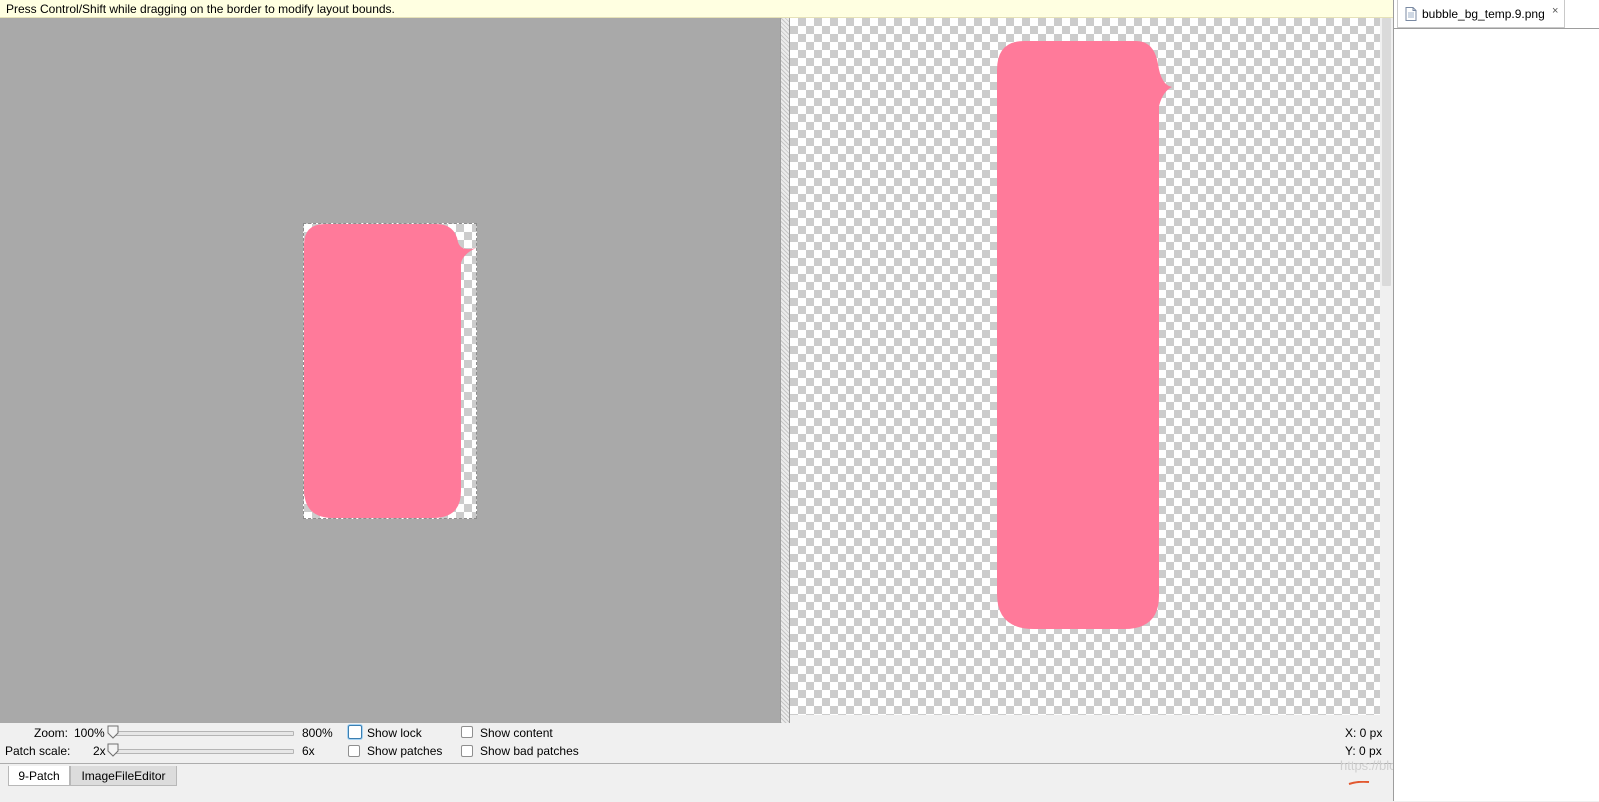  What do you see at coordinates (394, 733) in the screenshot?
I see `show-lock-label: Show lock` at bounding box center [394, 733].